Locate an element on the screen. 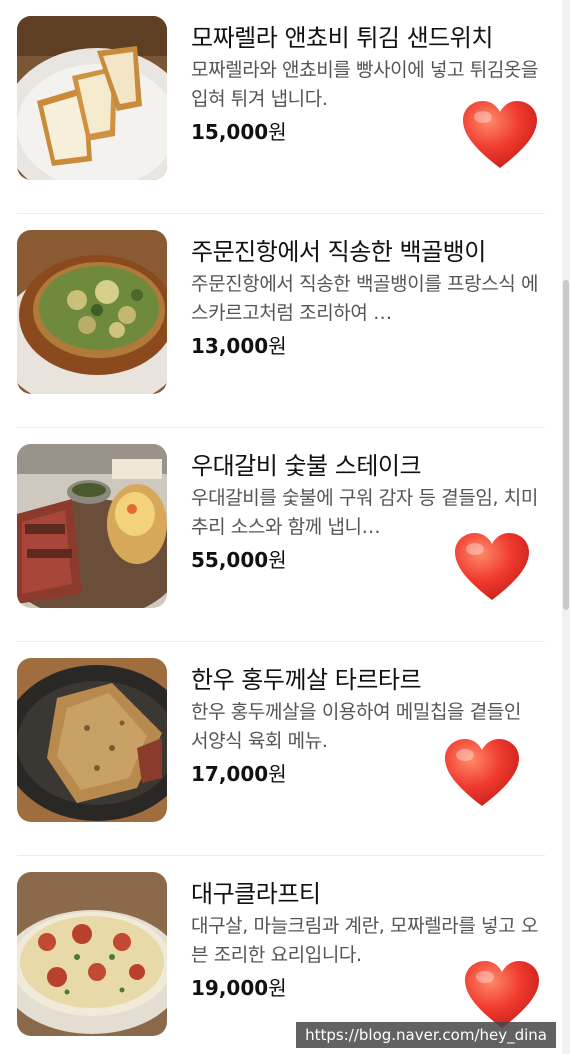 The height and width of the screenshot is (1054, 570). menu-item-price-value: 17,000 is located at coordinates (230, 774).